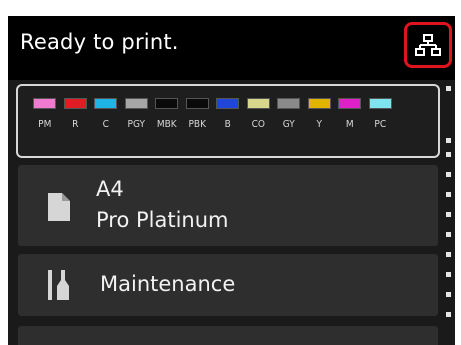  I want to click on maintenance-tools-icon, so click(58, 285).